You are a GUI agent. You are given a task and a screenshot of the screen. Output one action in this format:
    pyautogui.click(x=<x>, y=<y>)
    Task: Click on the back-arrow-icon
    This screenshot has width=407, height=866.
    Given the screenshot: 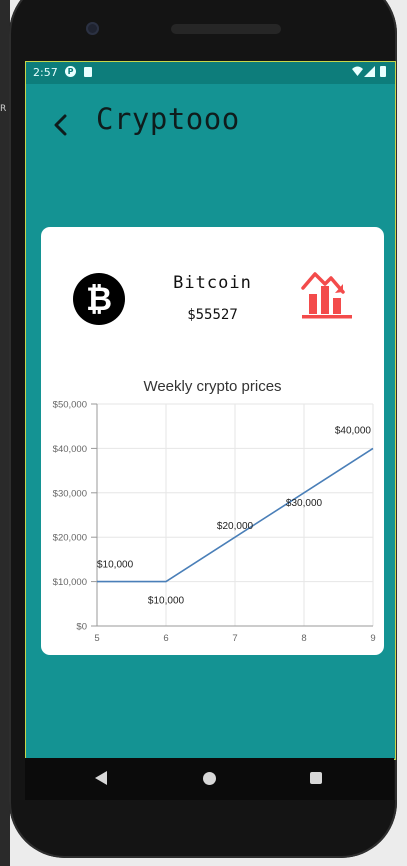 What is the action you would take?
    pyautogui.click(x=61, y=125)
    